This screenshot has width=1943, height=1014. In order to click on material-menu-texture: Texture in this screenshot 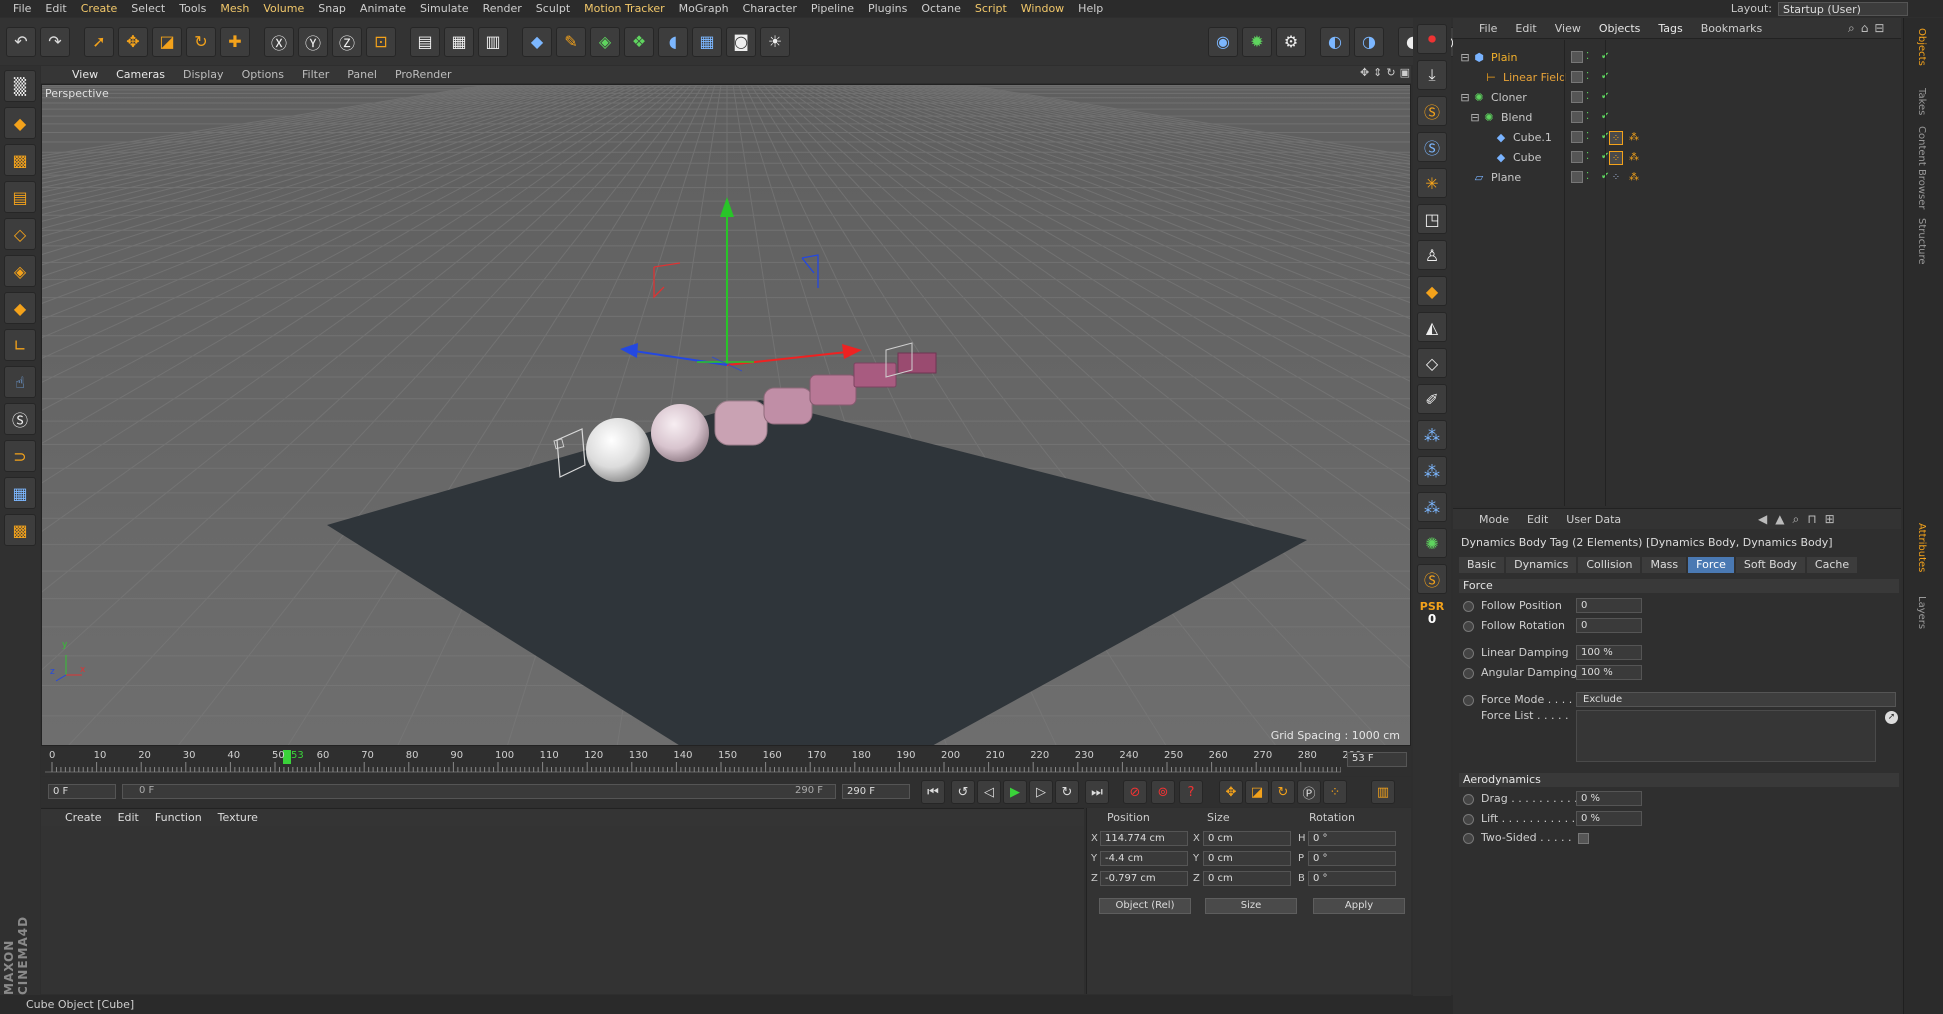, I will do `click(238, 817)`.